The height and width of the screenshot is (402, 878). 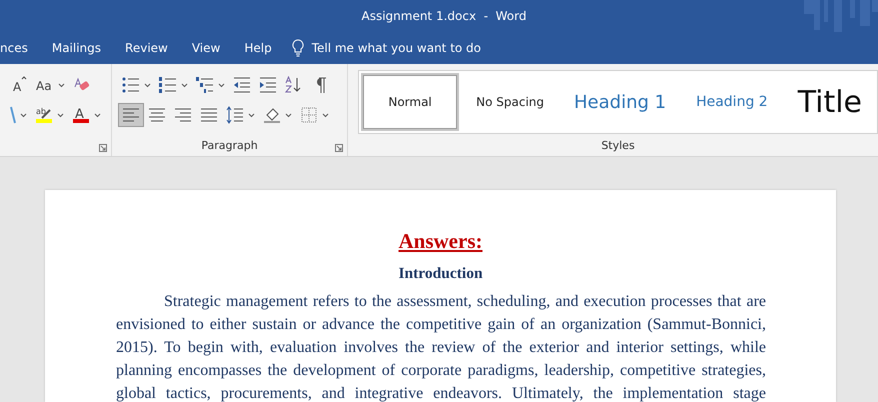 What do you see at coordinates (294, 85) in the screenshot?
I see `sort-icon` at bounding box center [294, 85].